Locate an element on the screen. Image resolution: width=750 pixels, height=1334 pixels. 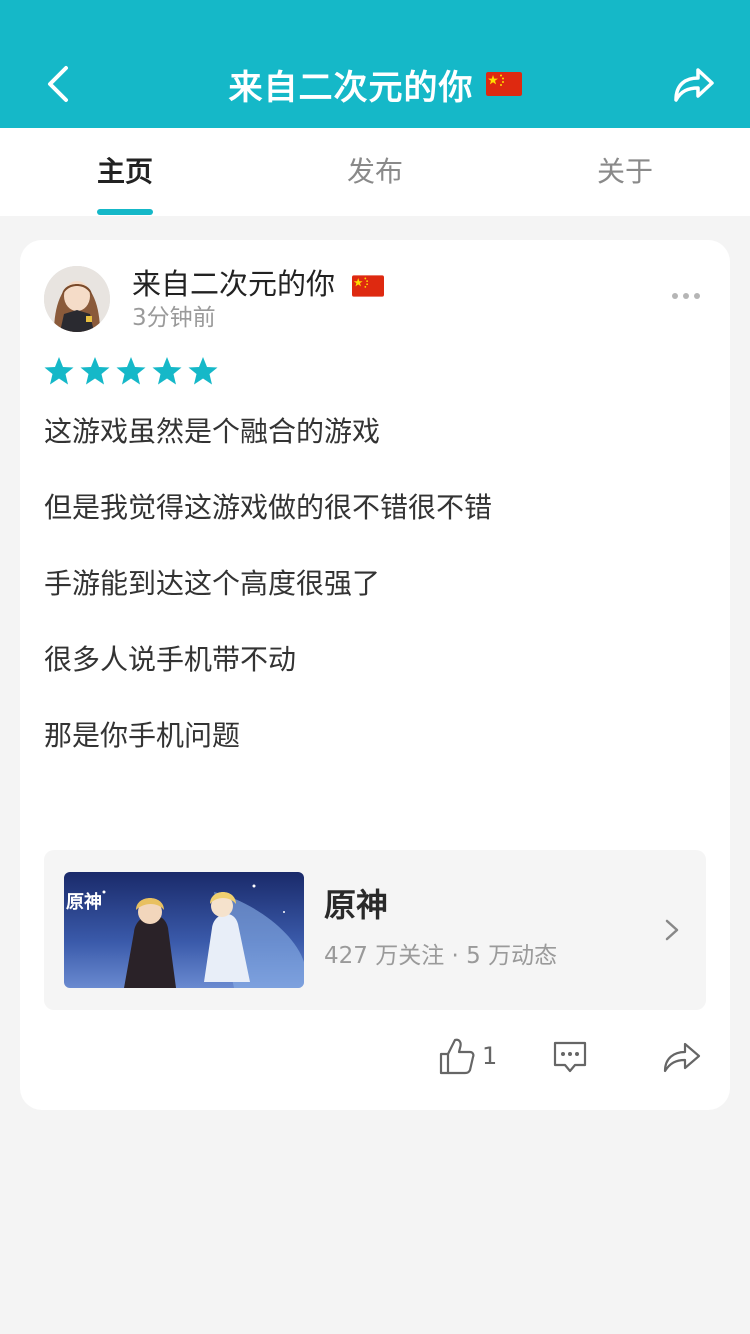
game-cover-image: 原神 is located at coordinates (184, 930).